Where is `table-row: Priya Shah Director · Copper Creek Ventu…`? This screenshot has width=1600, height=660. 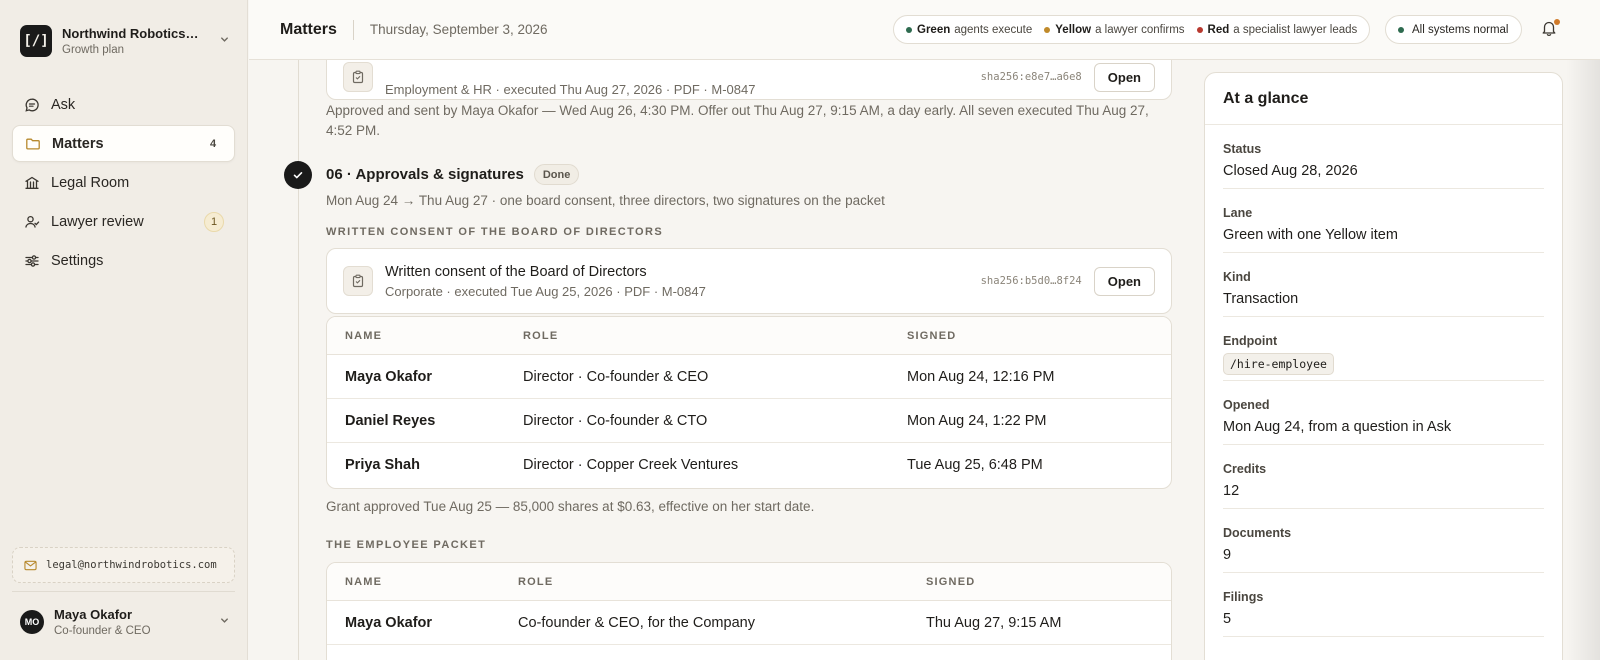
table-row: Priya Shah Director · Copper Creek Ventu… is located at coordinates (694, 465).